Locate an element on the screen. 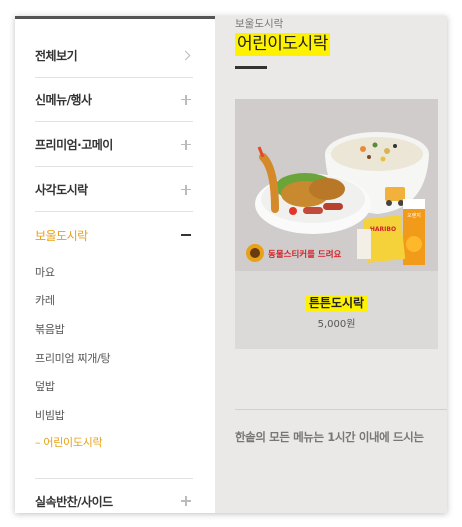  sidebar-item-label: 실속반찬/사이드 is located at coordinates (74, 501).